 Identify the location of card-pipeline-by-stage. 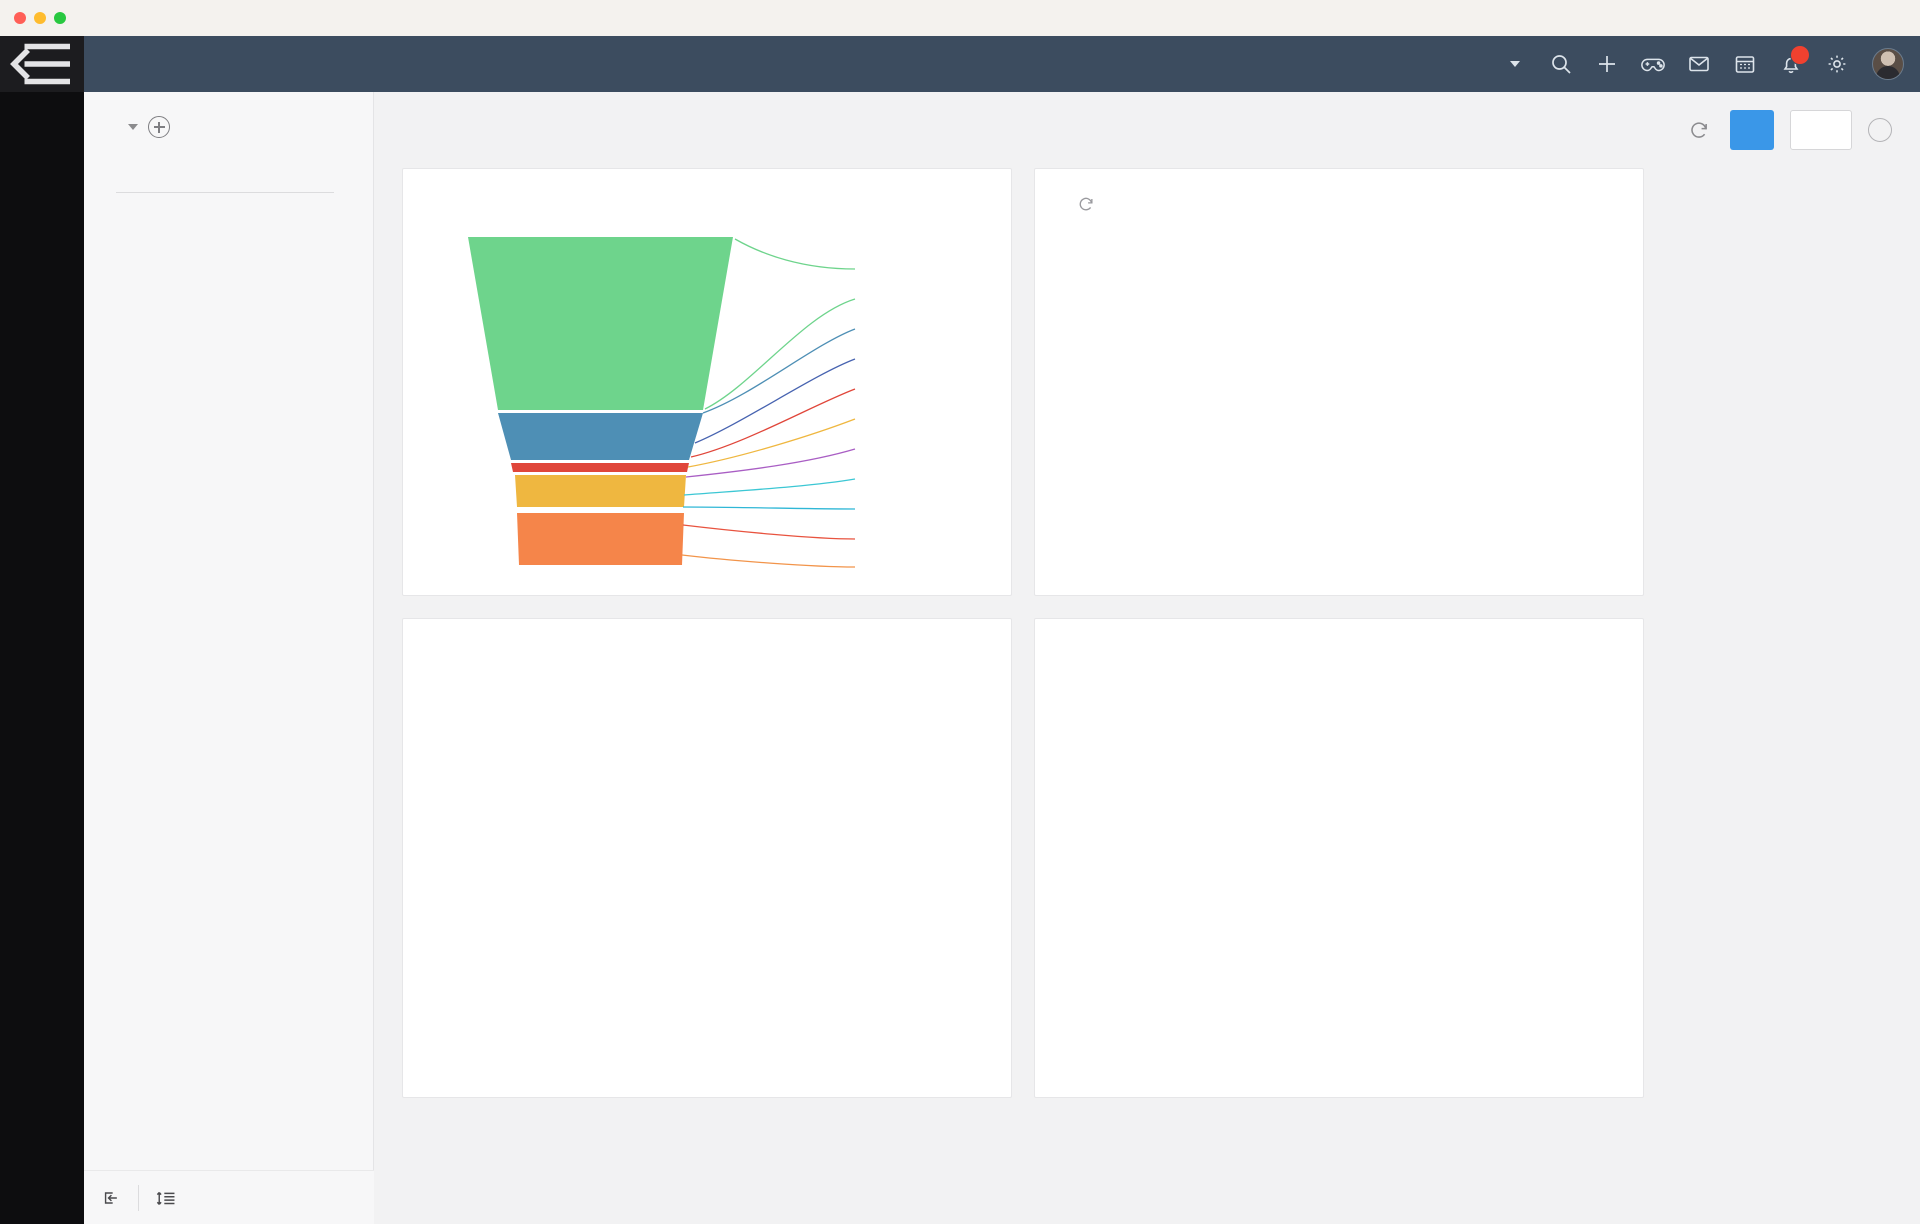
(707, 382).